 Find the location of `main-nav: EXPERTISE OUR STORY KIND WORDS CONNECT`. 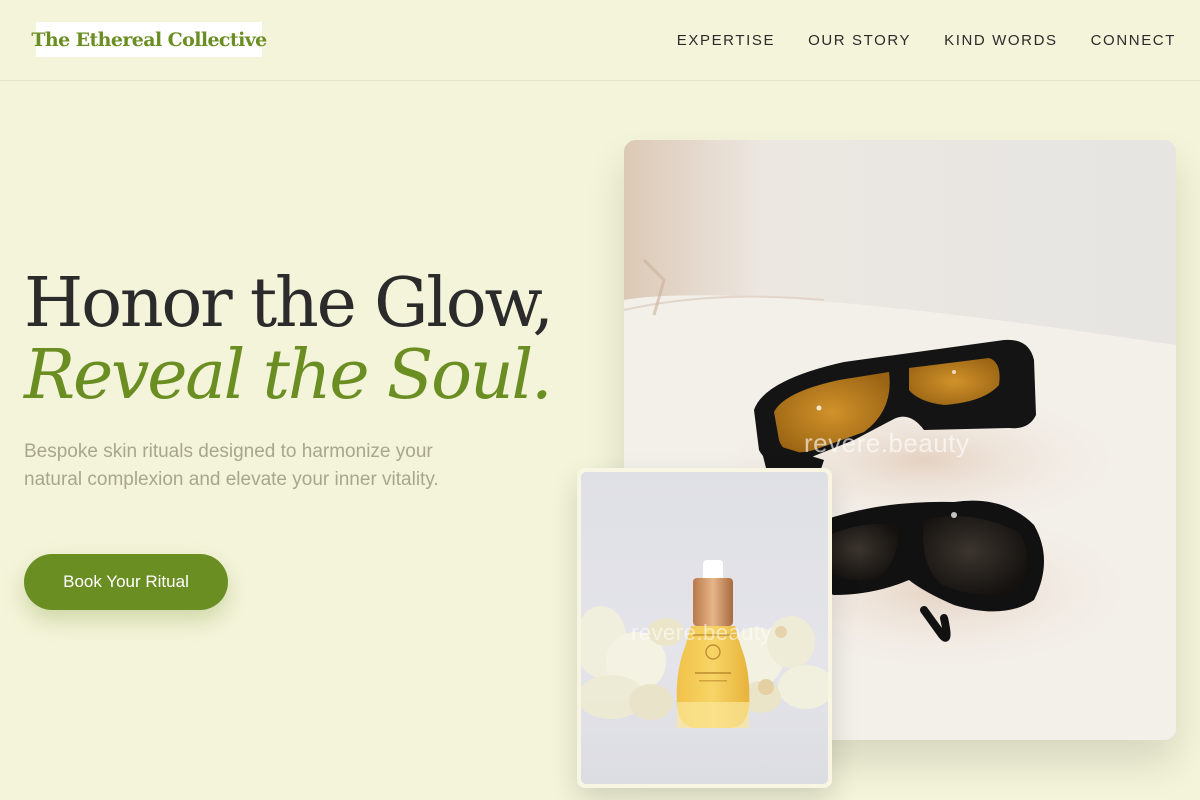

main-nav: EXPERTISE OUR STORY KIND WORDS CONNECT is located at coordinates (926, 40).